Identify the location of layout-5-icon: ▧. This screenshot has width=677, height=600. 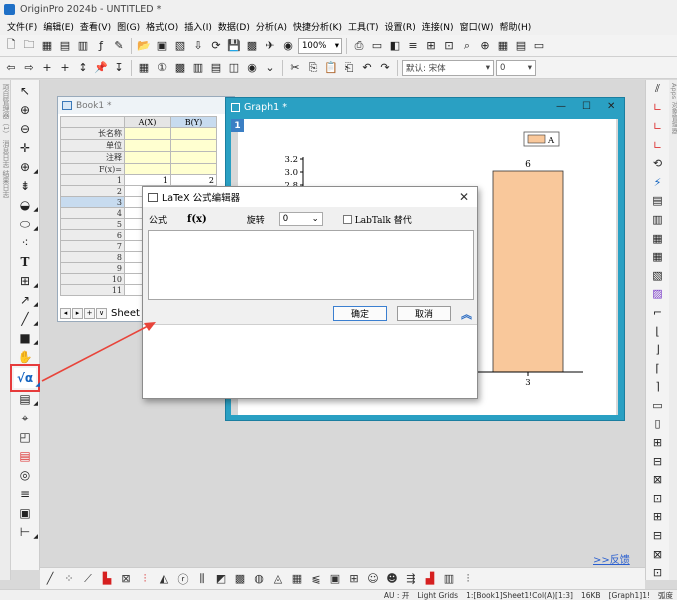
(658, 275).